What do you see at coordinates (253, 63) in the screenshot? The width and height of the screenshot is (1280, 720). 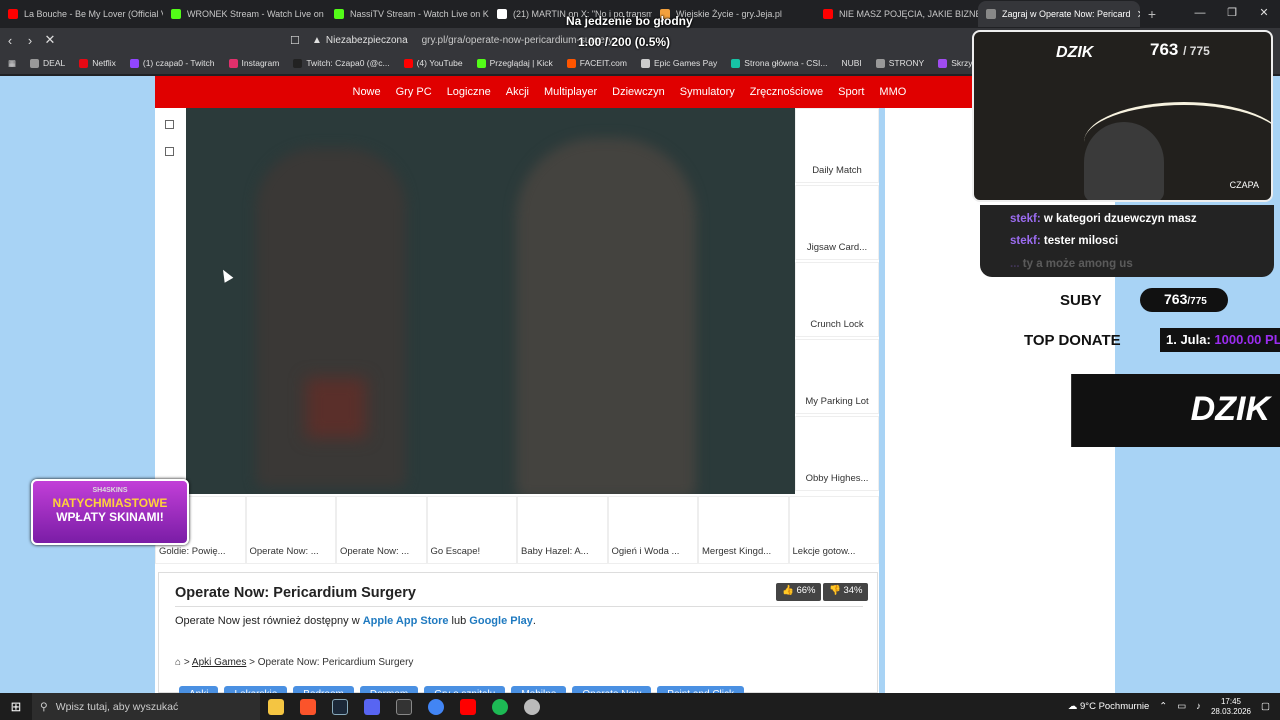 I see `bookmark: Instagram` at bounding box center [253, 63].